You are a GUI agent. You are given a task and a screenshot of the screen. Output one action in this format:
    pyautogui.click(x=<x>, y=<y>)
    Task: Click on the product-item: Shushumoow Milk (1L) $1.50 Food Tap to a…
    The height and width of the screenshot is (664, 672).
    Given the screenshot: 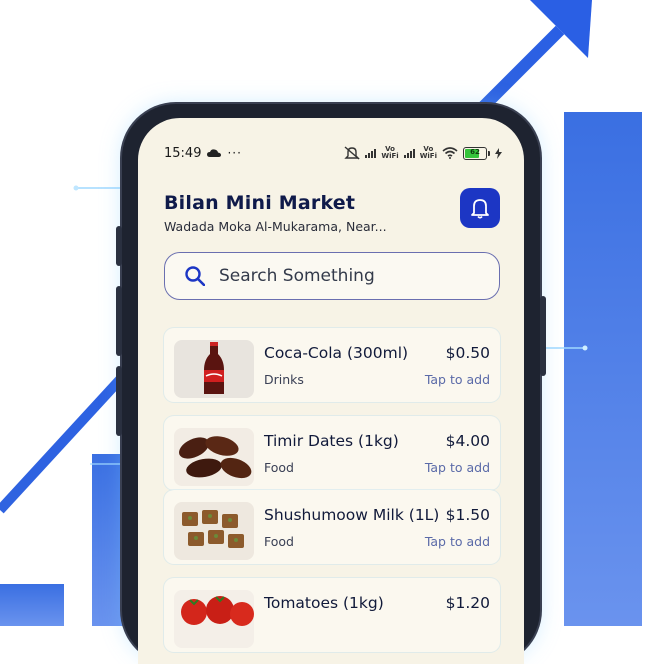 What is the action you would take?
    pyautogui.click(x=332, y=527)
    